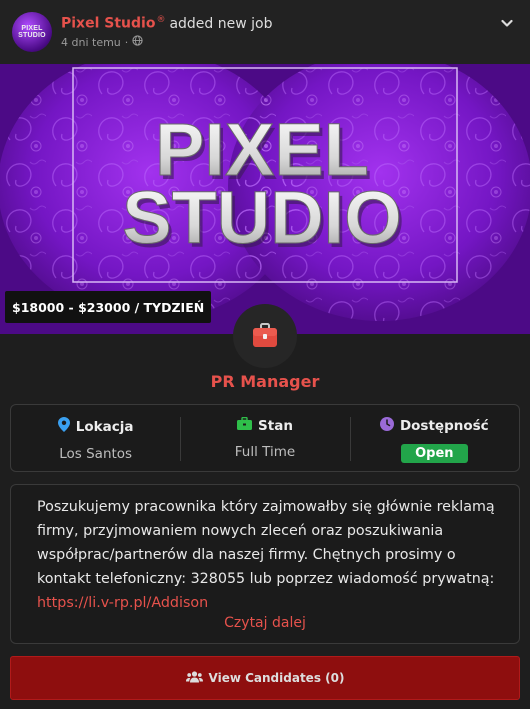 This screenshot has width=530, height=709. I want to click on status-info: Stan Full Time, so click(264, 438).